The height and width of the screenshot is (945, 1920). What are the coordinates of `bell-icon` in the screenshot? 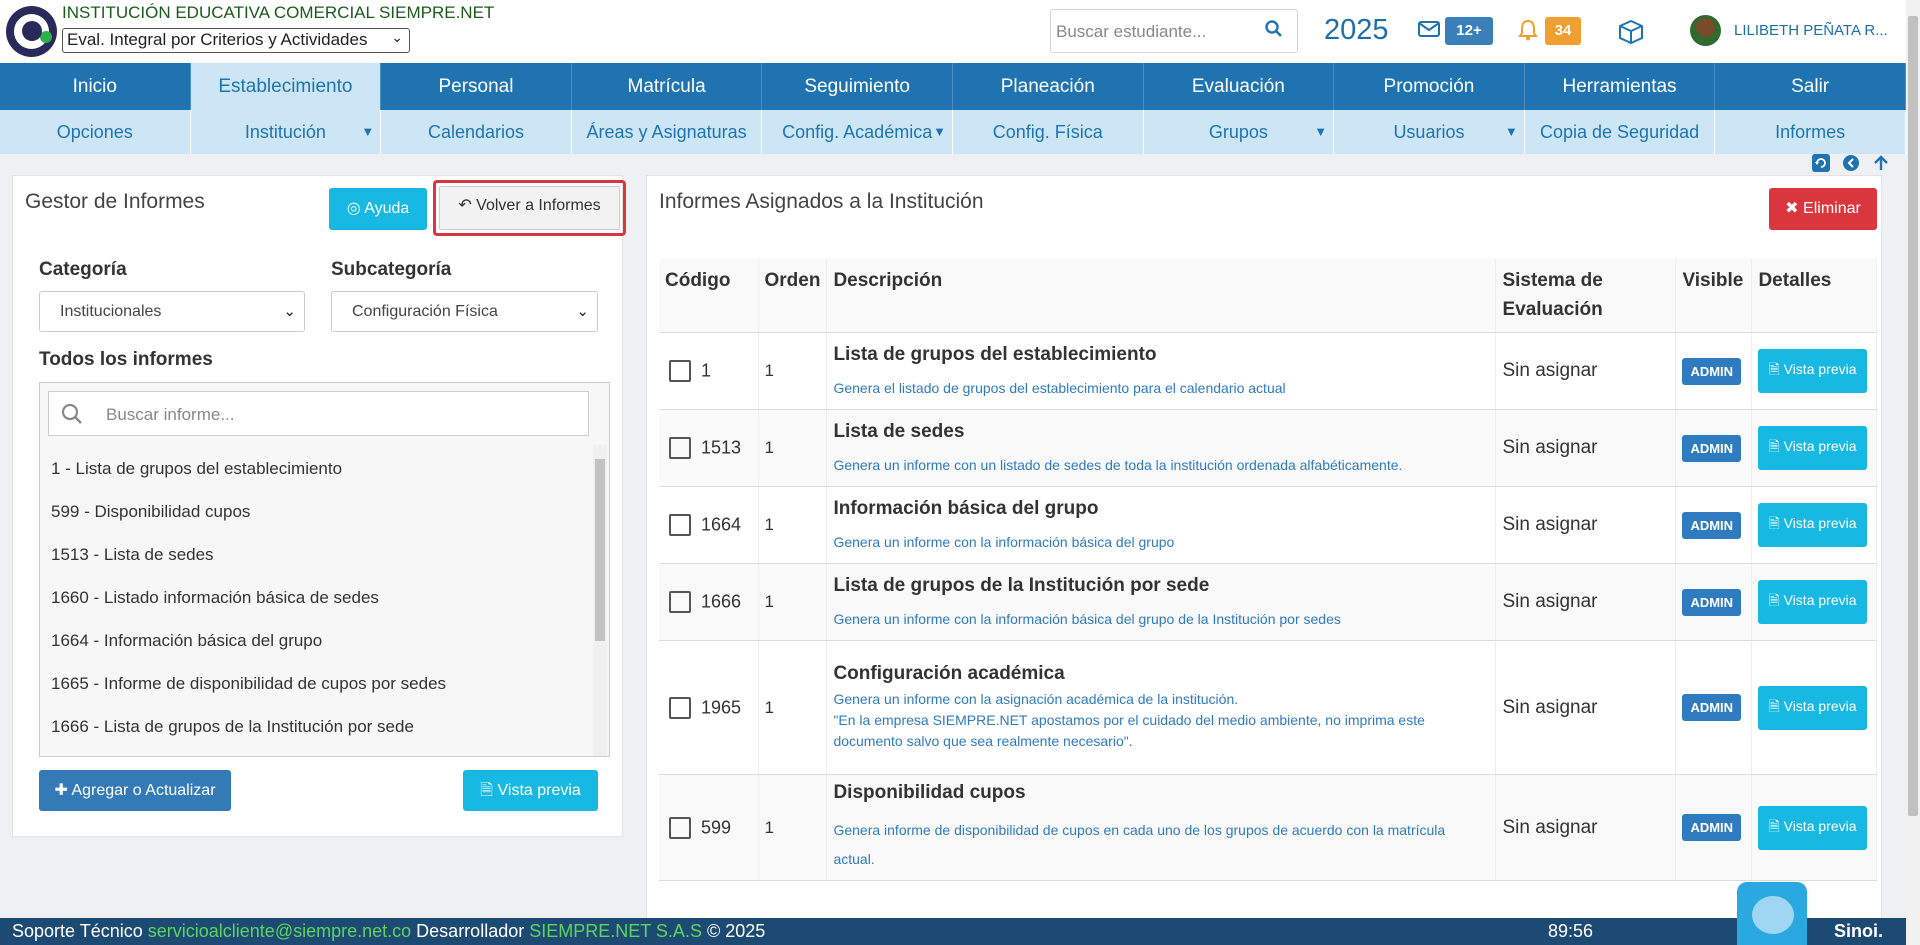 It's located at (1528, 32).